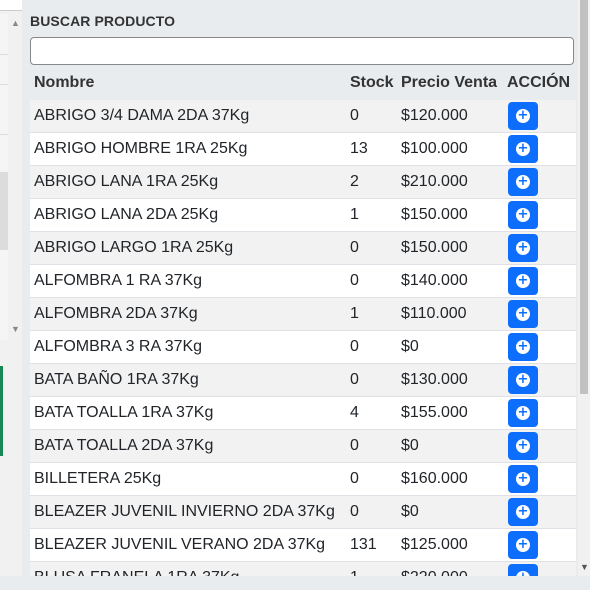  What do you see at coordinates (434, 280) in the screenshot?
I see `price-cell: $140.000` at bounding box center [434, 280].